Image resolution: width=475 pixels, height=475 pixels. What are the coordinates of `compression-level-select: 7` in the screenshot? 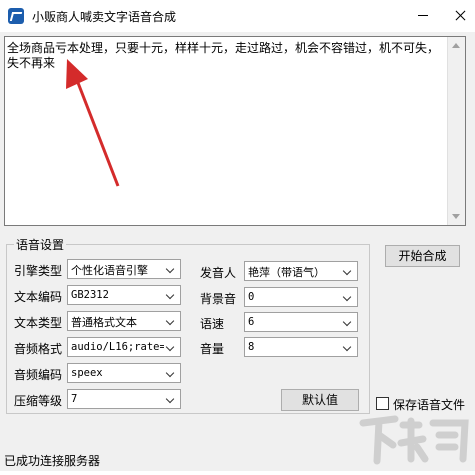 It's located at (124, 399).